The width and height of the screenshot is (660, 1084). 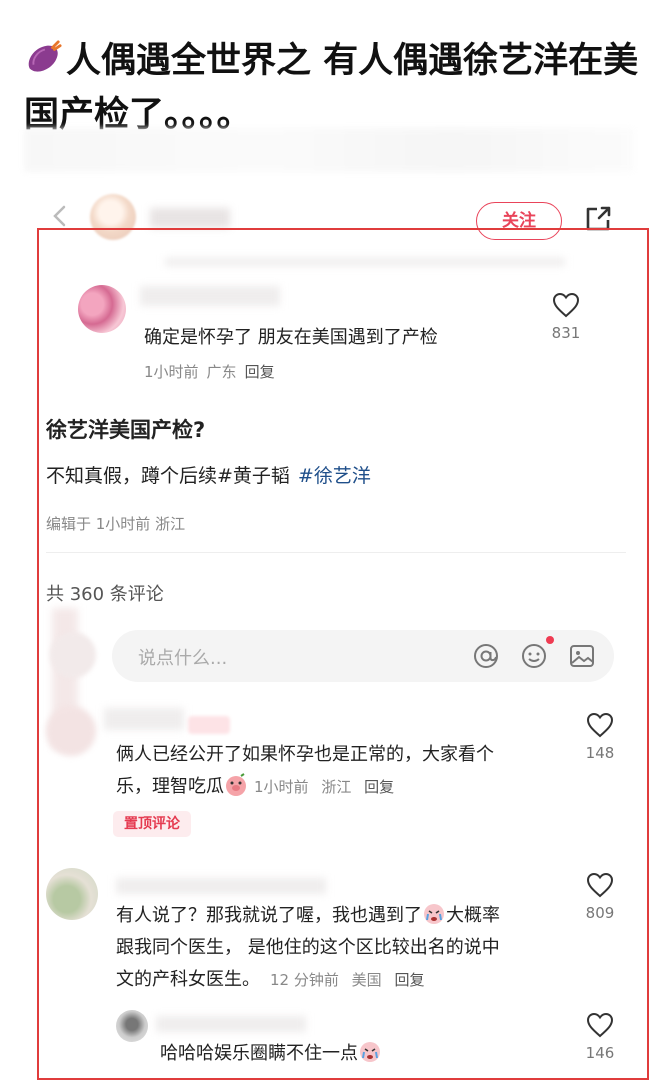 What do you see at coordinates (600, 1053) in the screenshot?
I see `like-count: 146` at bounding box center [600, 1053].